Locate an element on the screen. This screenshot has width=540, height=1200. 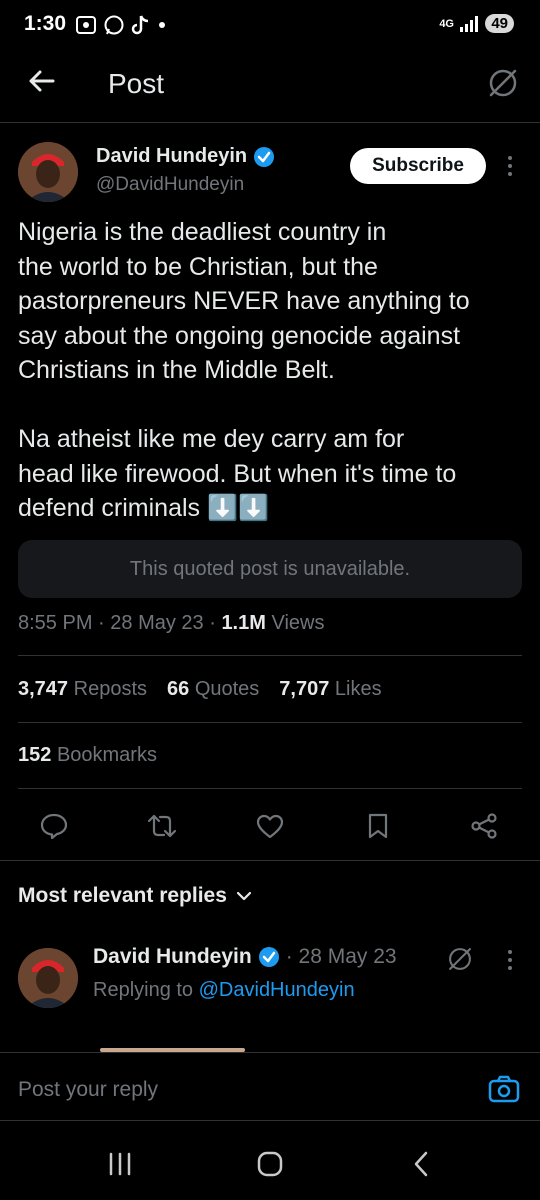
status-system-icons: 4G 49 is located at coordinates (476, 23).